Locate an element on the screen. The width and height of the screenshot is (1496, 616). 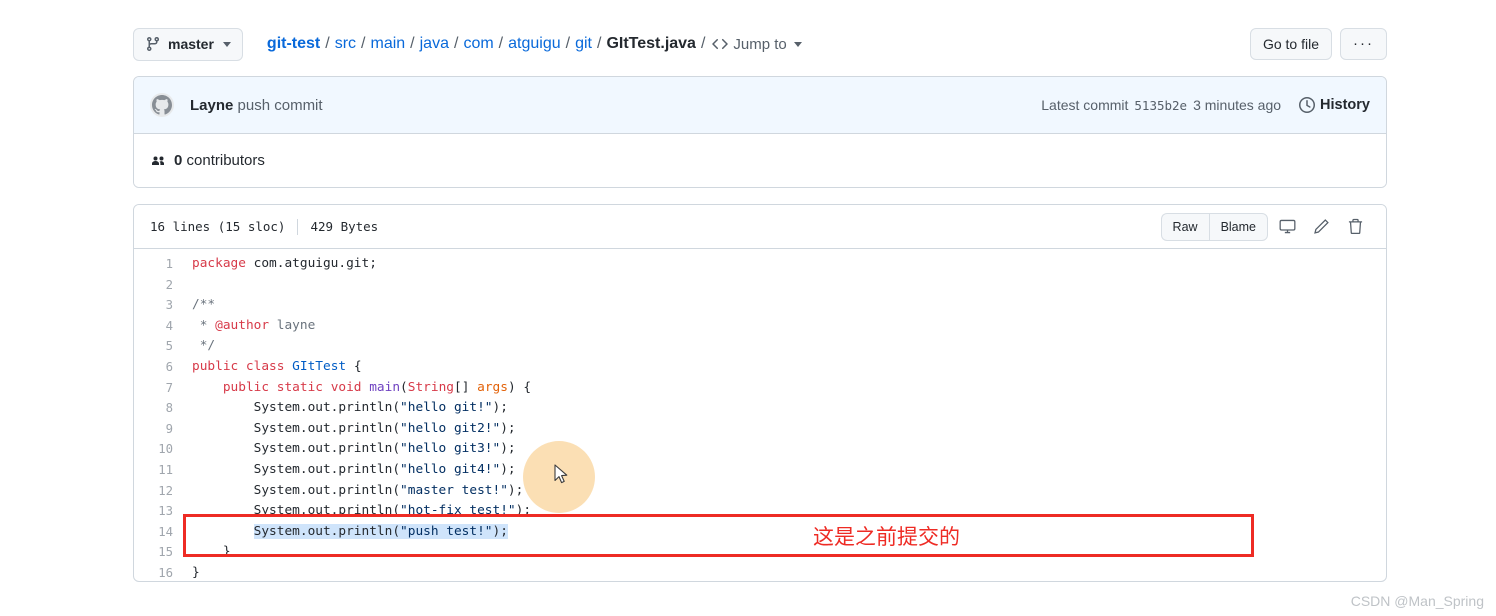
contributors-label: 0 contributors is located at coordinates (219, 160).